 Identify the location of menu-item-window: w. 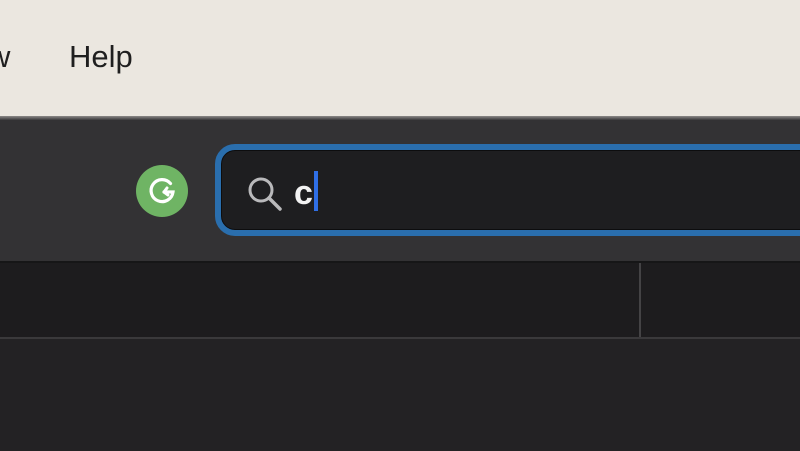
(5, 57).